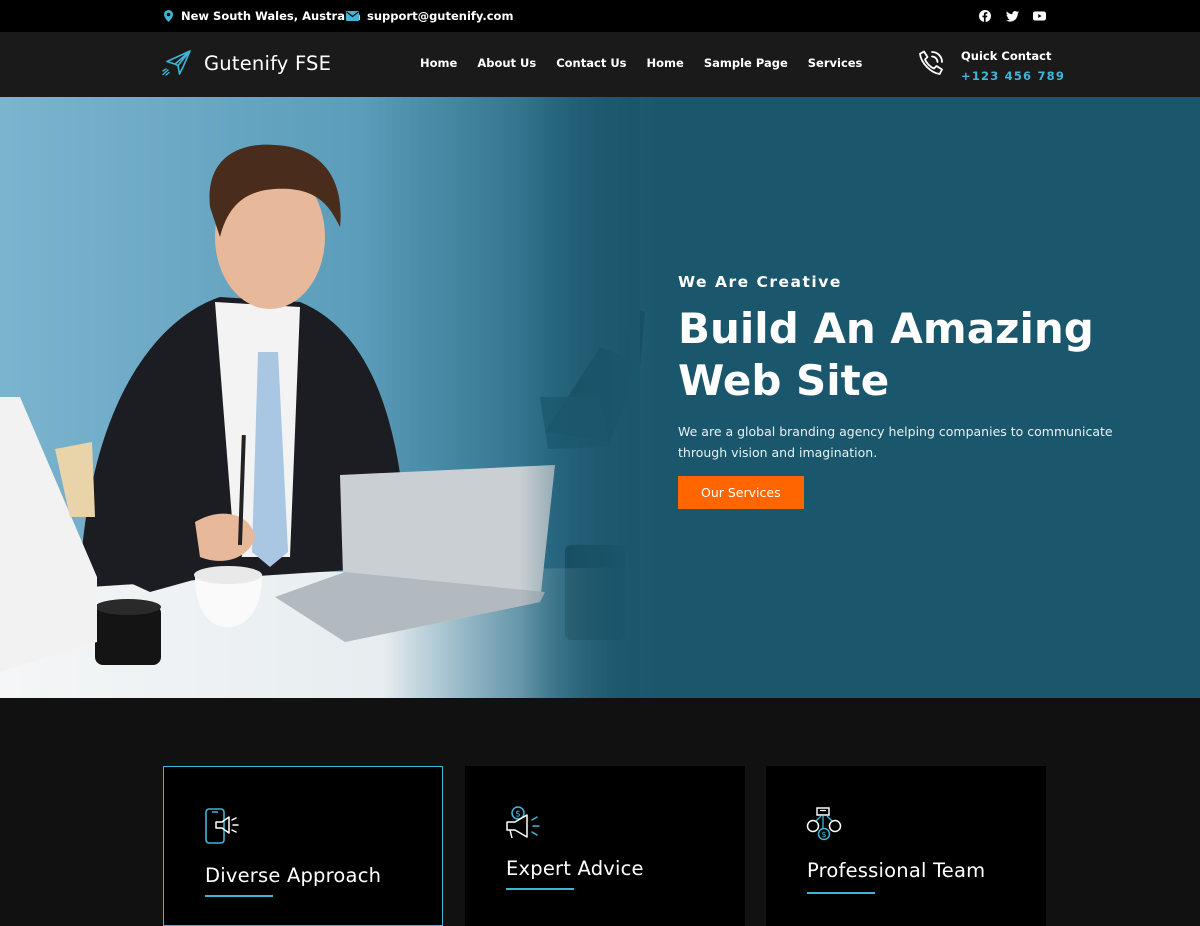  Describe the element at coordinates (665, 63) in the screenshot. I see `nav-home-2: Home` at that location.